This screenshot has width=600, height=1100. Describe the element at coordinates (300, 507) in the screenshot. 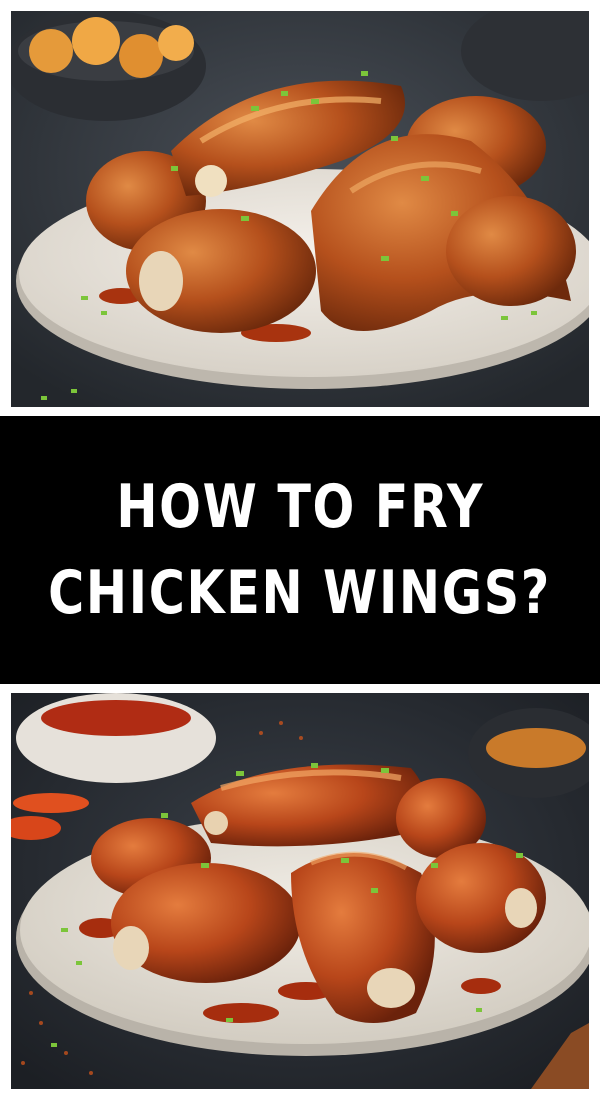

I see `title-line-1: HOW TO FRY` at that location.